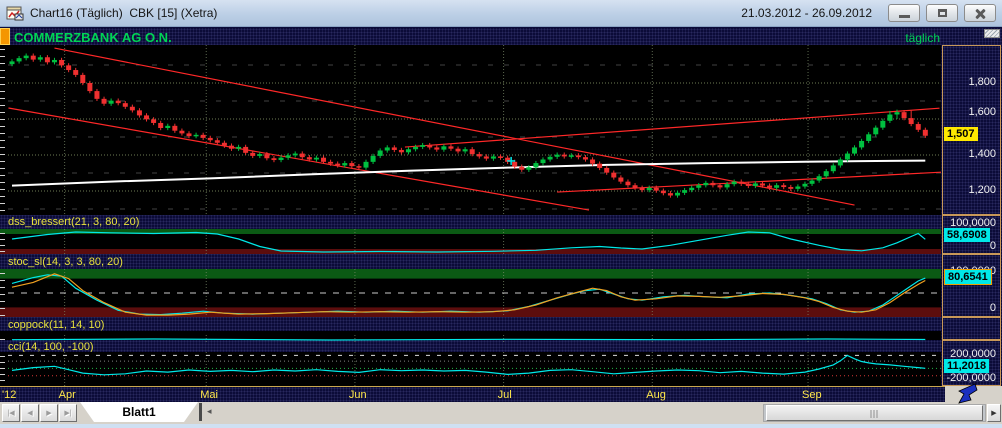 The width and height of the screenshot is (1002, 428). I want to click on dss-axis-panel: 100,0000 0 58,6908, so click(971, 234).